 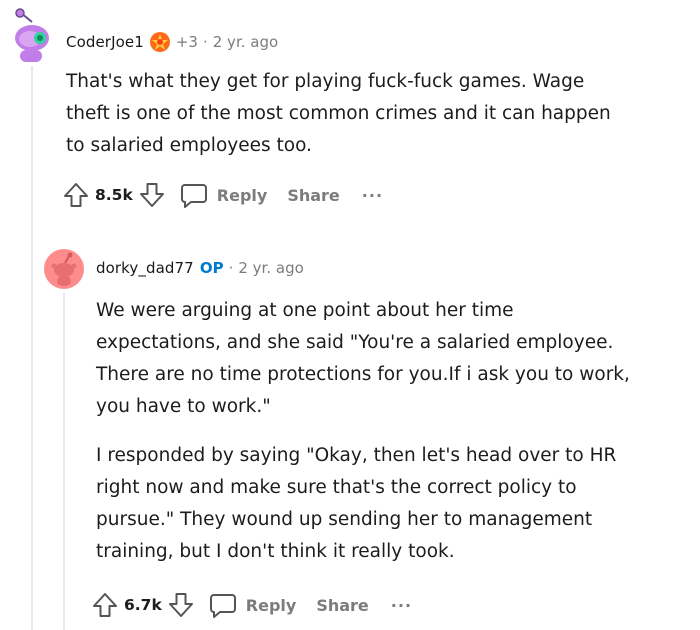 I want to click on op-badge: OP, so click(x=211, y=268).